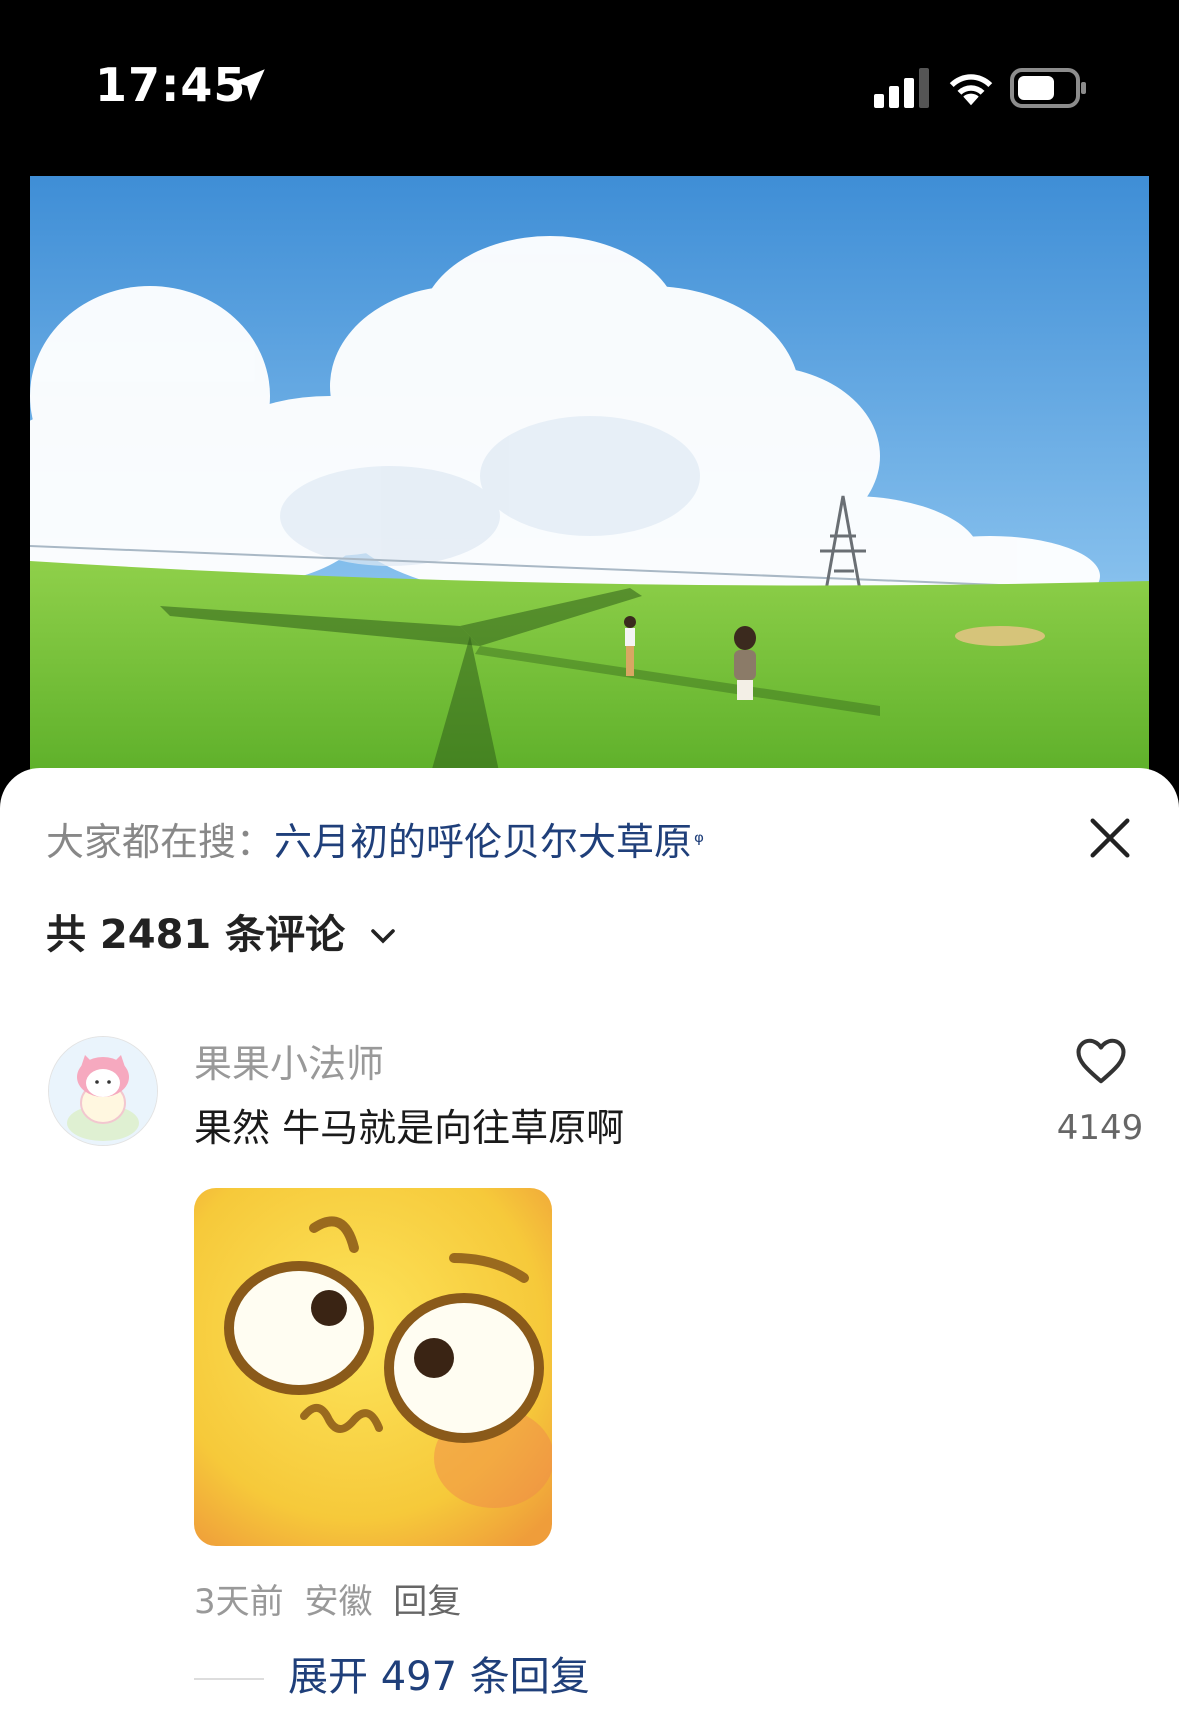  Describe the element at coordinates (699, 842) in the screenshot. I see `search-icon: ᵠ` at that location.